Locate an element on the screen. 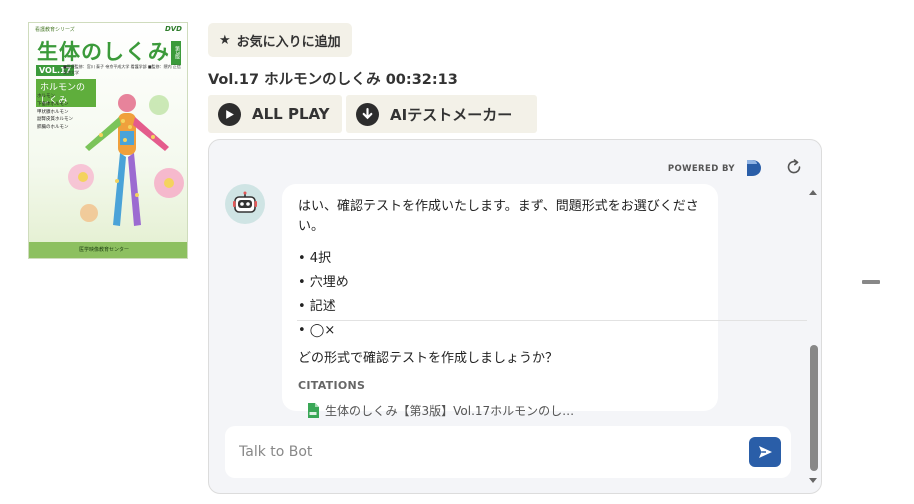  provider-logo-icon is located at coordinates (754, 168).